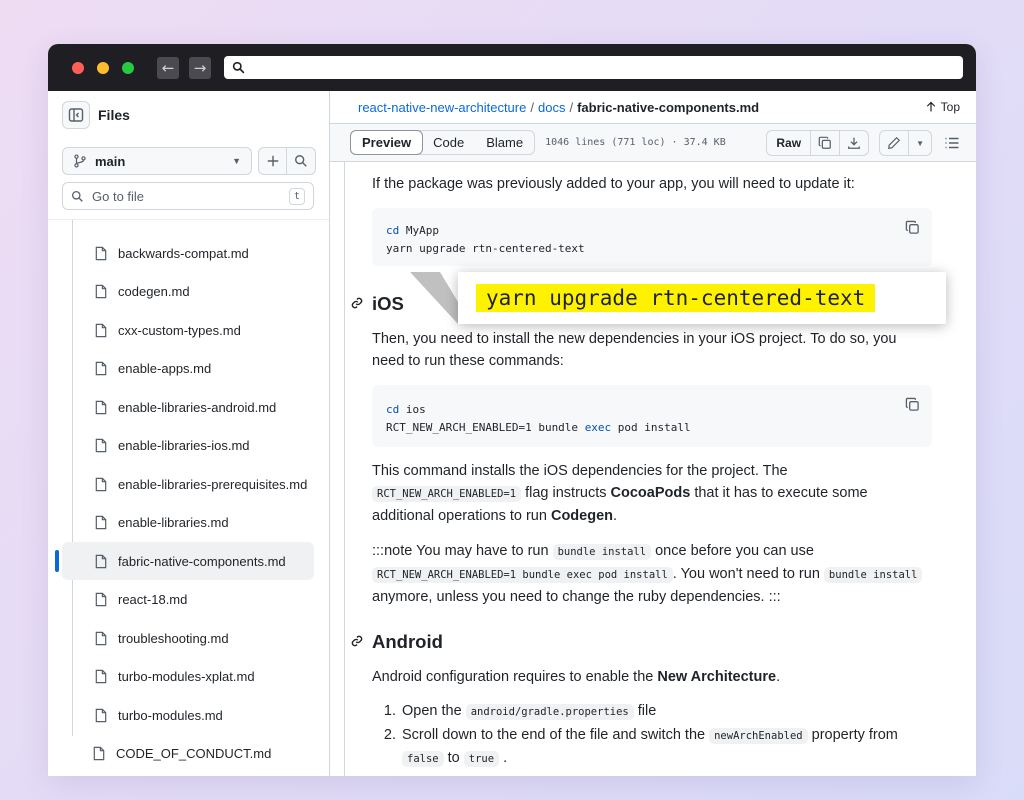 The image size is (1024, 800). I want to click on top-label: Top, so click(950, 107).